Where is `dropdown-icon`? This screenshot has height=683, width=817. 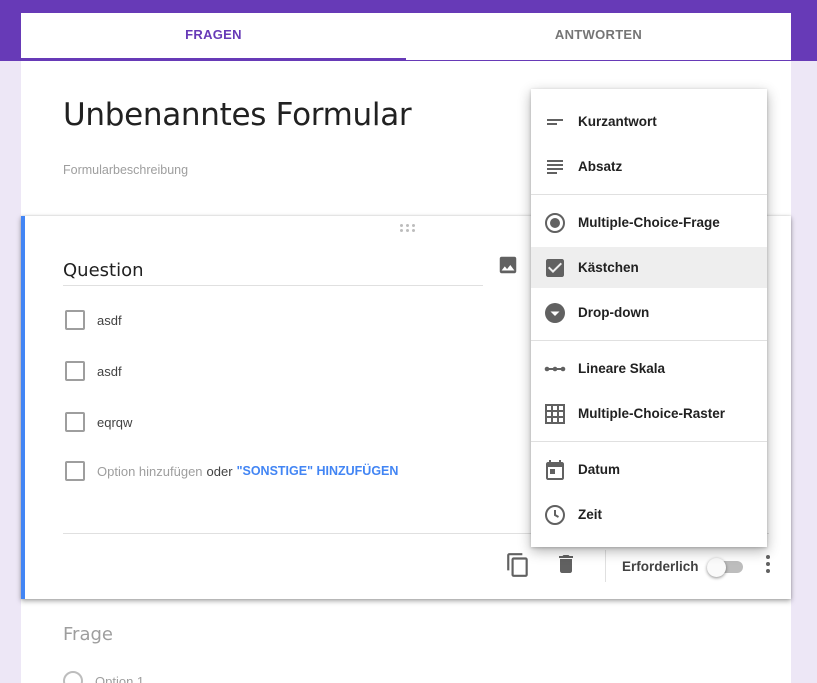
dropdown-icon is located at coordinates (555, 312).